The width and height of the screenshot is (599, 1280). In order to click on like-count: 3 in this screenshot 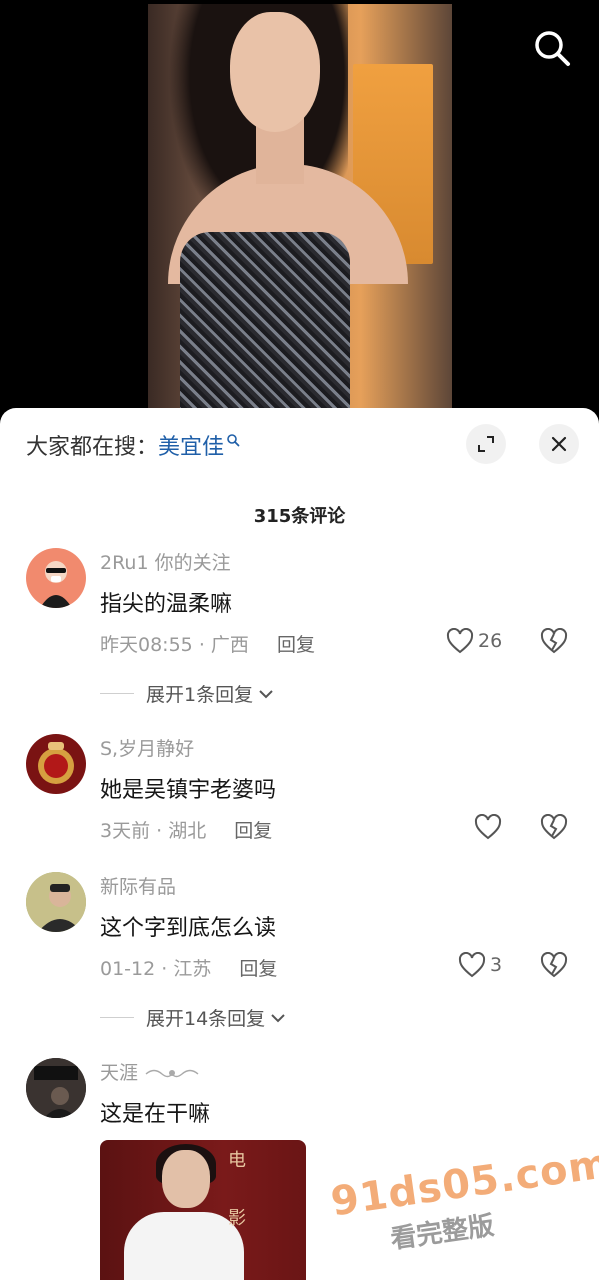, I will do `click(496, 965)`.